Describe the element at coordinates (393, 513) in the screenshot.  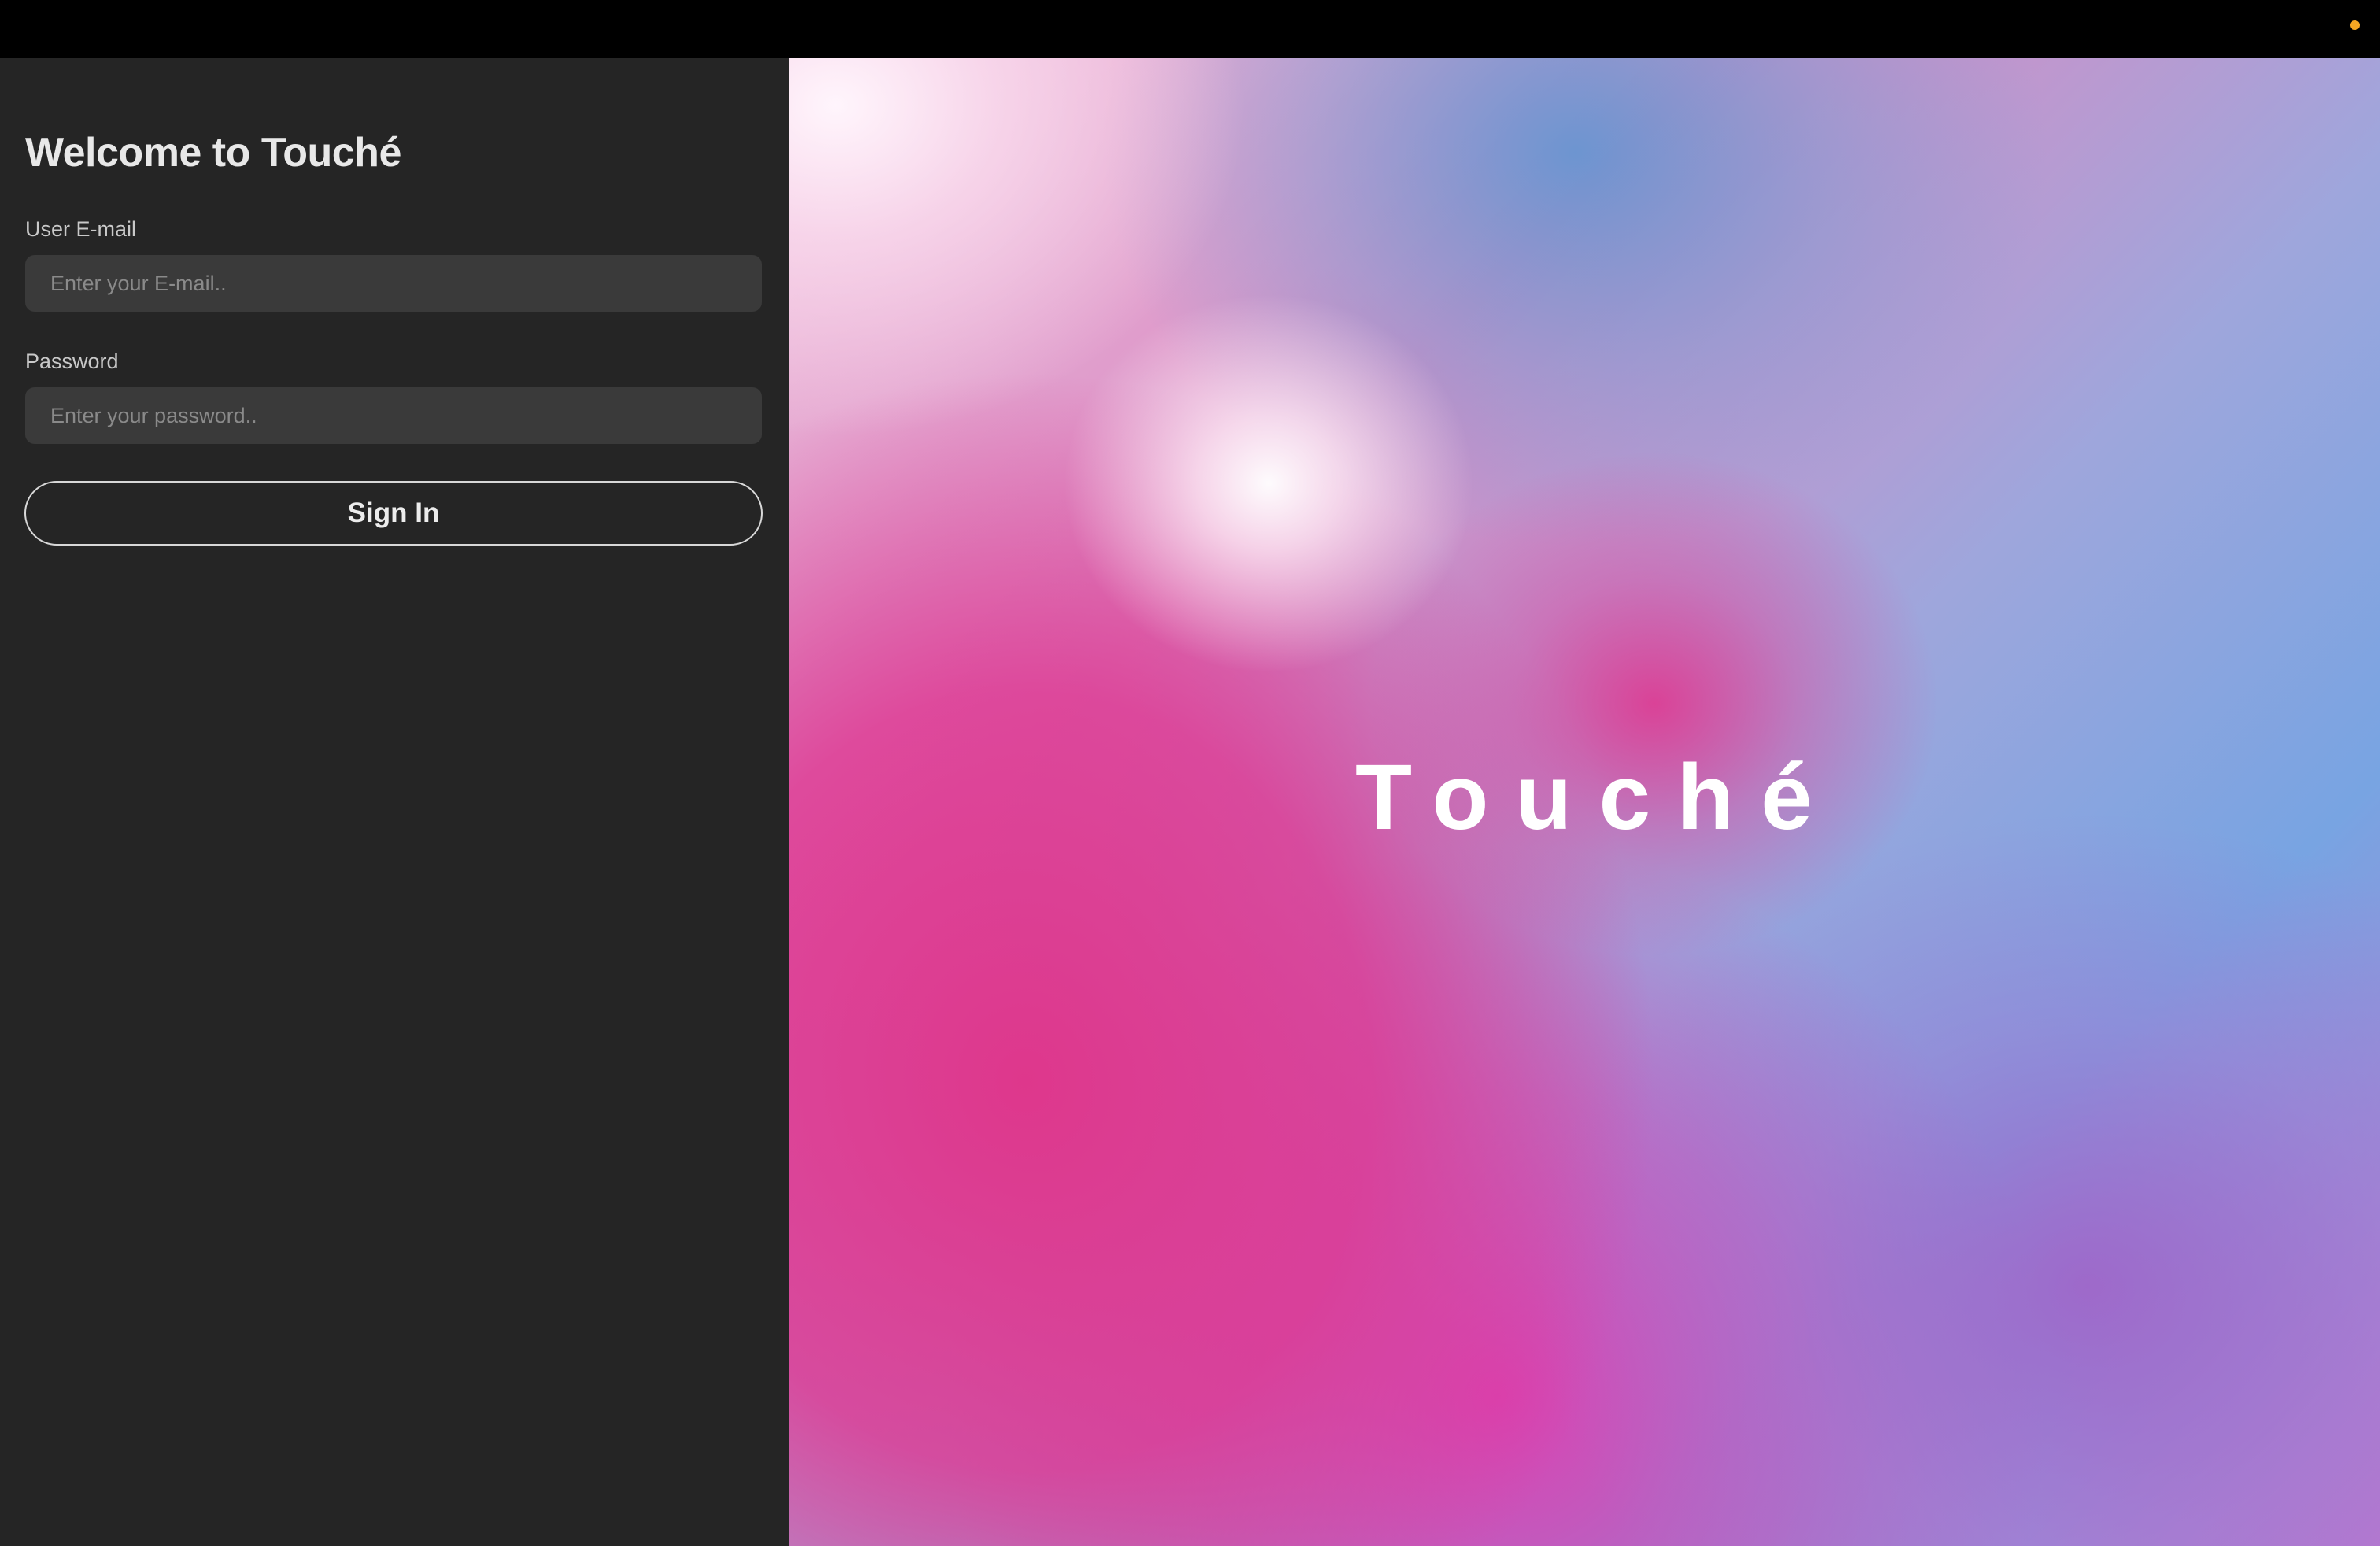
I see `sign-in-button: Sign In` at that location.